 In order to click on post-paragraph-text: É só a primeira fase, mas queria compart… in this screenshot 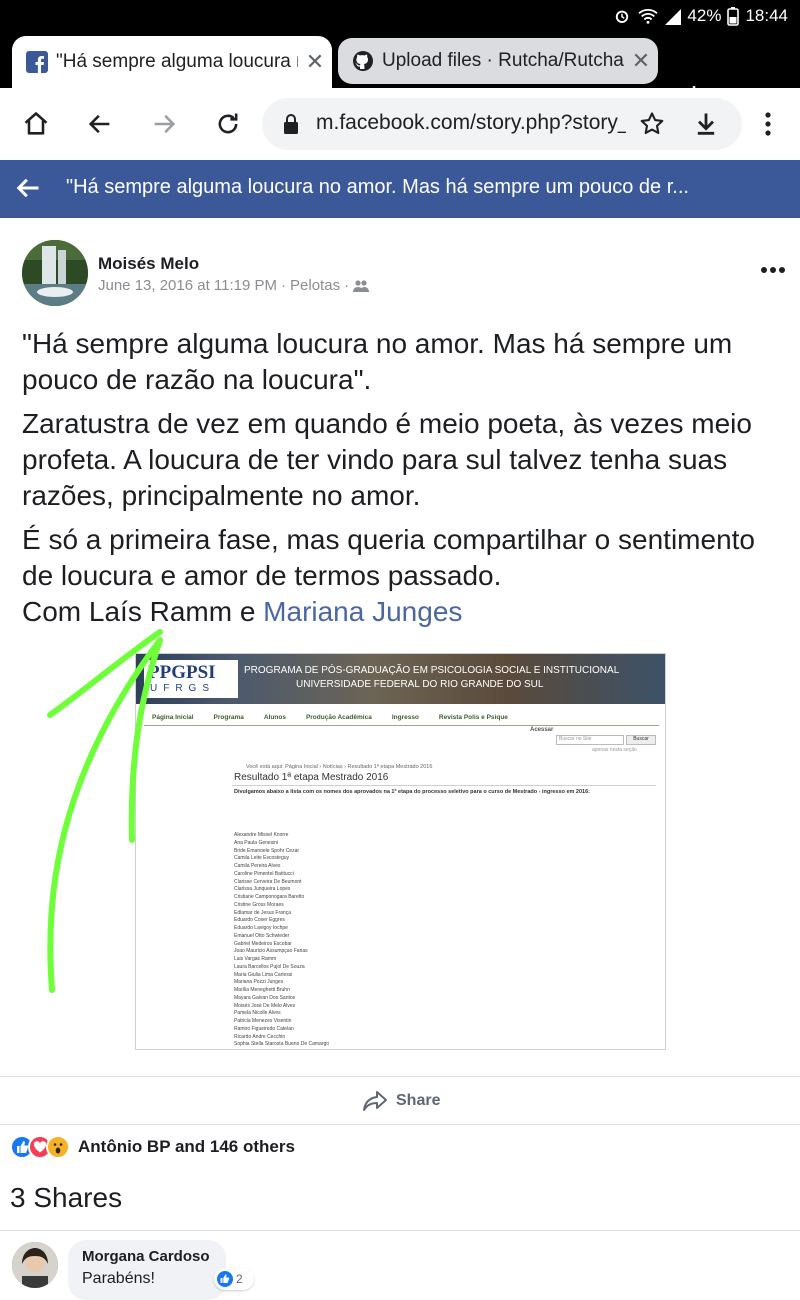, I will do `click(388, 557)`.